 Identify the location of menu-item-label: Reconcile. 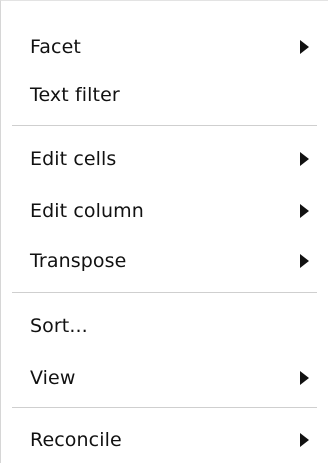
(76, 440).